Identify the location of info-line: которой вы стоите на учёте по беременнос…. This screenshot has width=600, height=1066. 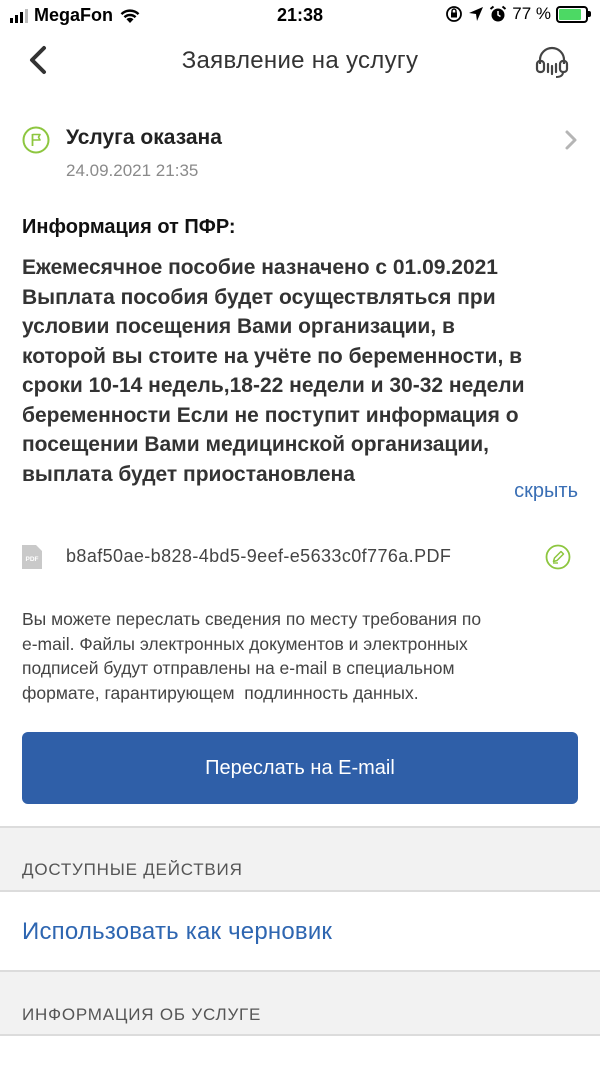
(272, 356).